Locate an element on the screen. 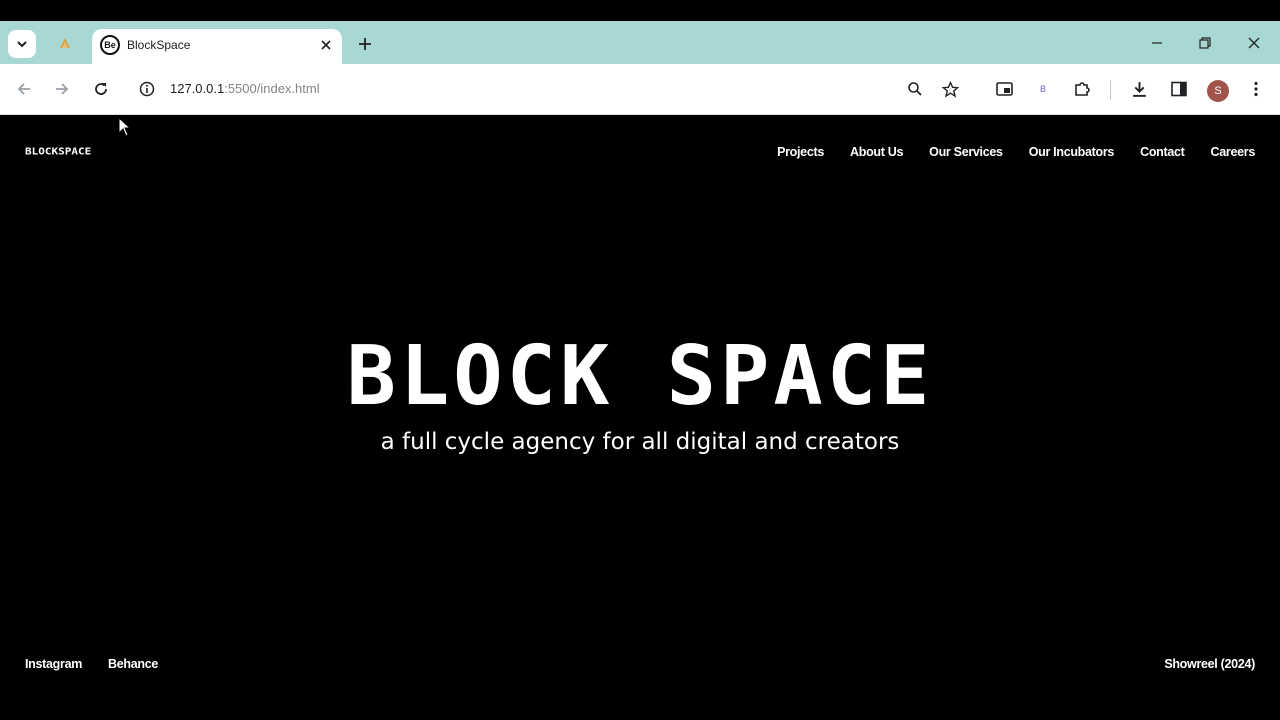 This screenshot has height=720, width=1280. active-tab: Be BlockSpace is located at coordinates (217, 46).